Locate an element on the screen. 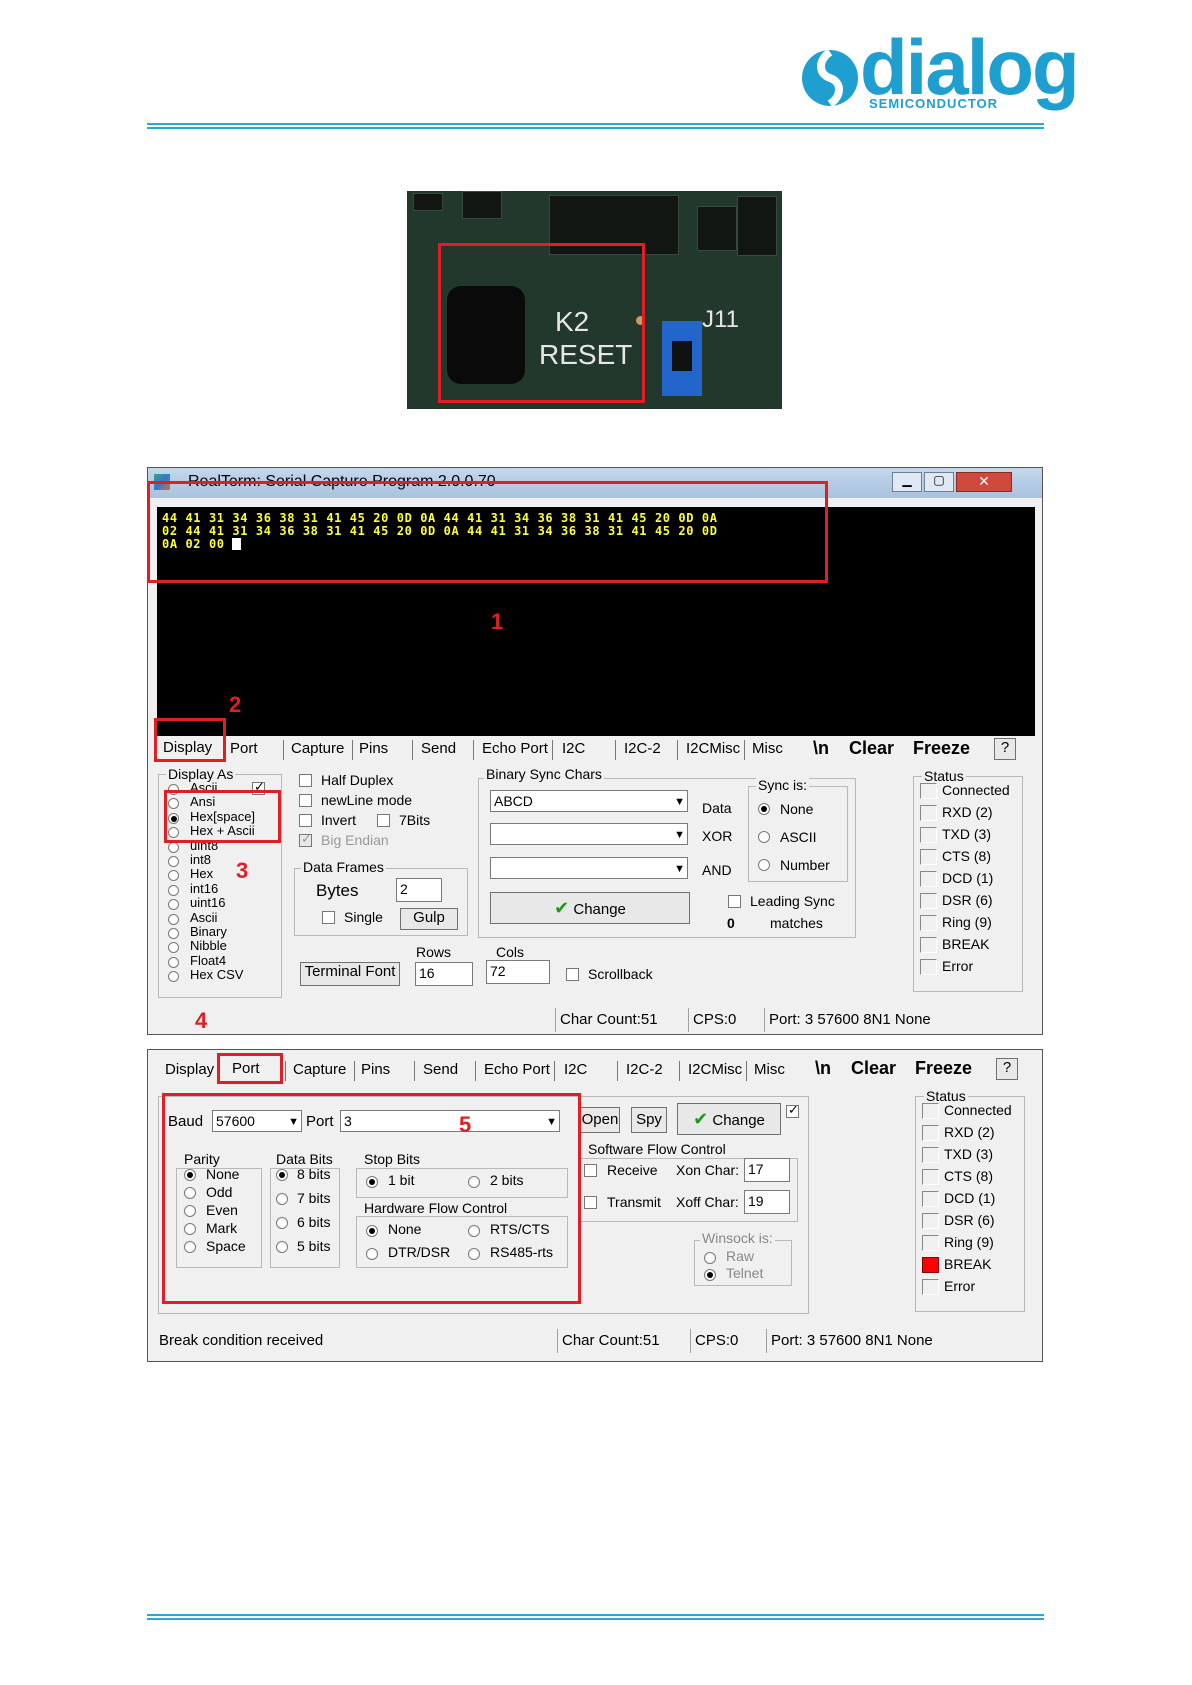 This screenshot has width=1192, height=1685. tab-send: Send is located at coordinates (438, 748).